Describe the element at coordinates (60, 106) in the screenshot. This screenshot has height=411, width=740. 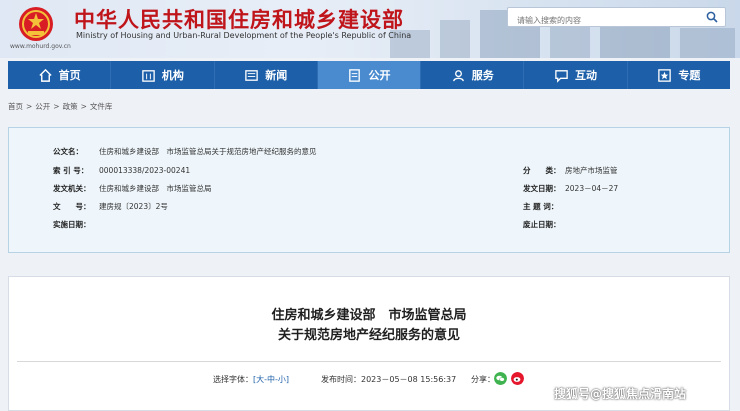
I see `breadcrumb: 首页 > 公开 > 政策 > 文件库` at that location.